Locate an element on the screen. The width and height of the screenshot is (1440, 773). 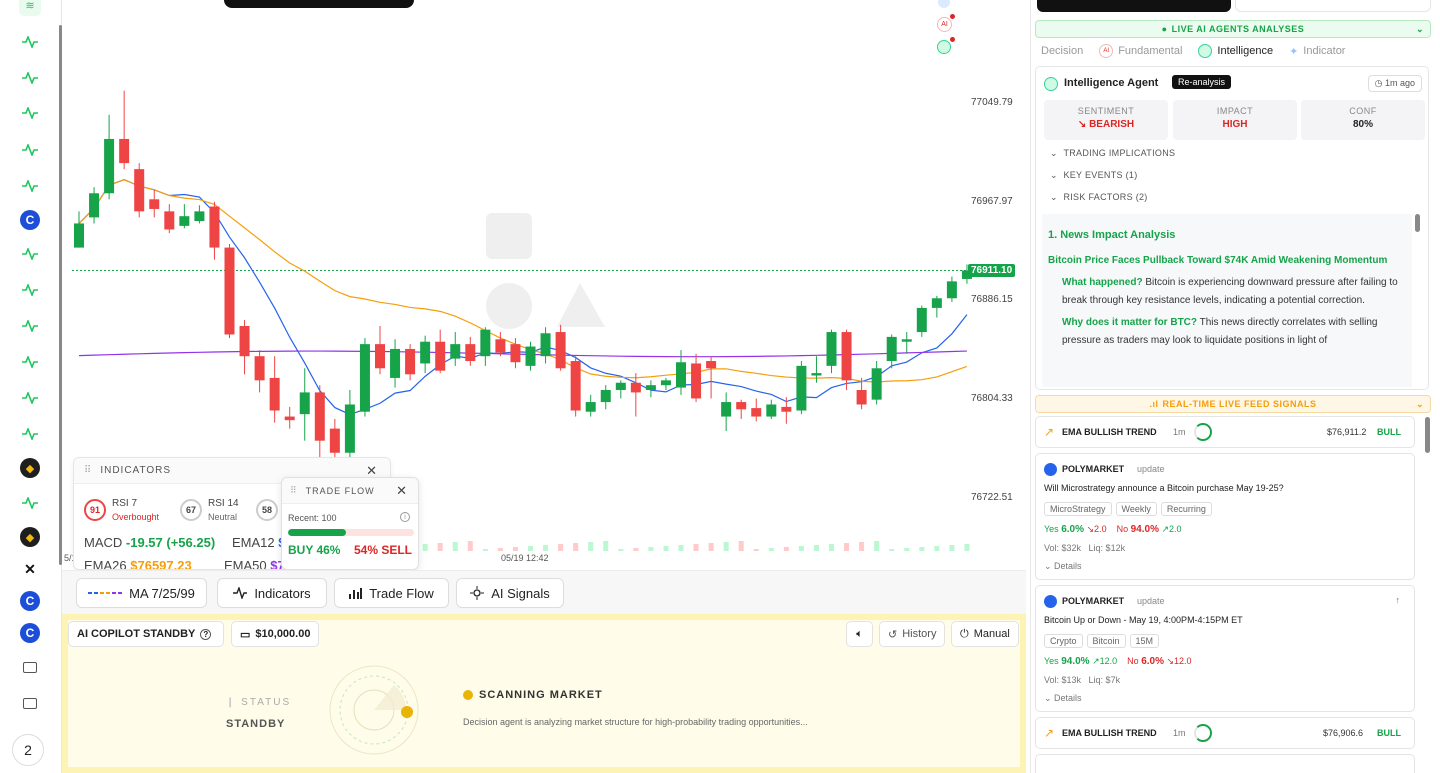
intelligence-icon is located at coordinates (944, 47).